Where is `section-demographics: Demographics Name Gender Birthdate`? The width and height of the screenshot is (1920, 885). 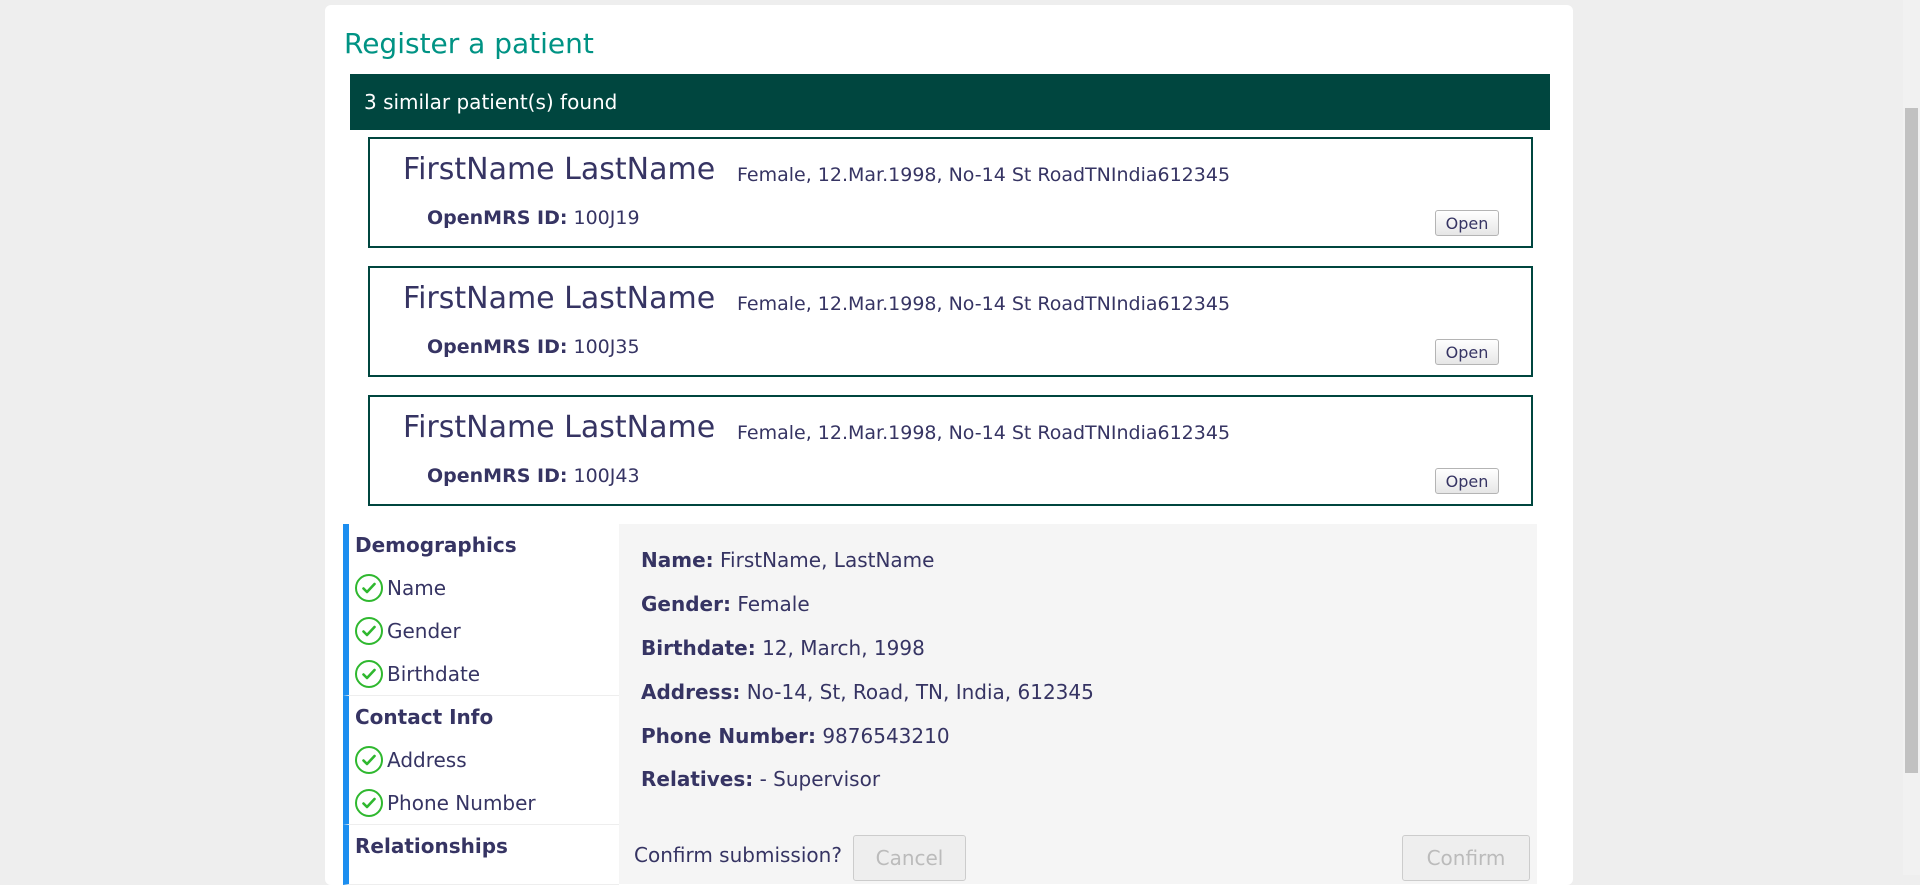 section-demographics: Demographics Name Gender Birthdate is located at coordinates (481, 610).